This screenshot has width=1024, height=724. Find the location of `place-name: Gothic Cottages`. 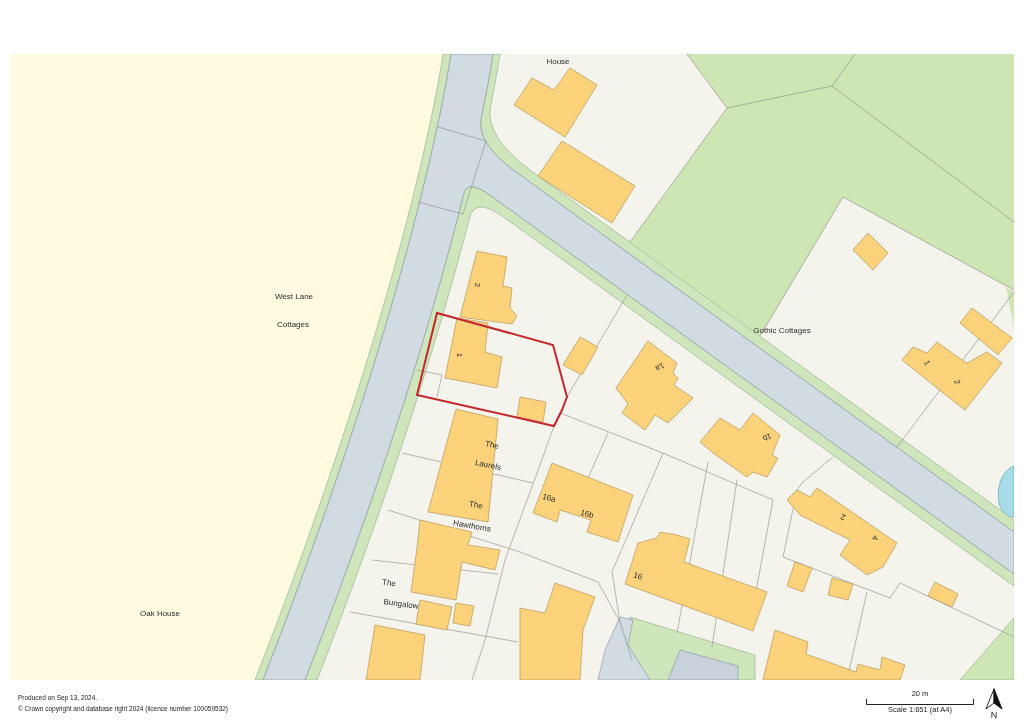

place-name: Gothic Cottages is located at coordinates (782, 330).